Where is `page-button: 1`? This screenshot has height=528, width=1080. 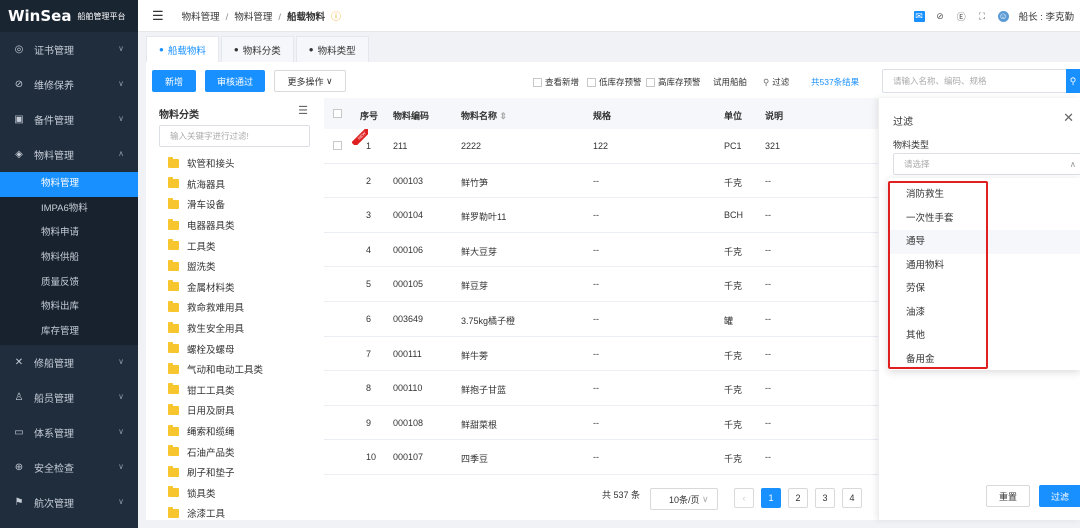 page-button: 1 is located at coordinates (771, 498).